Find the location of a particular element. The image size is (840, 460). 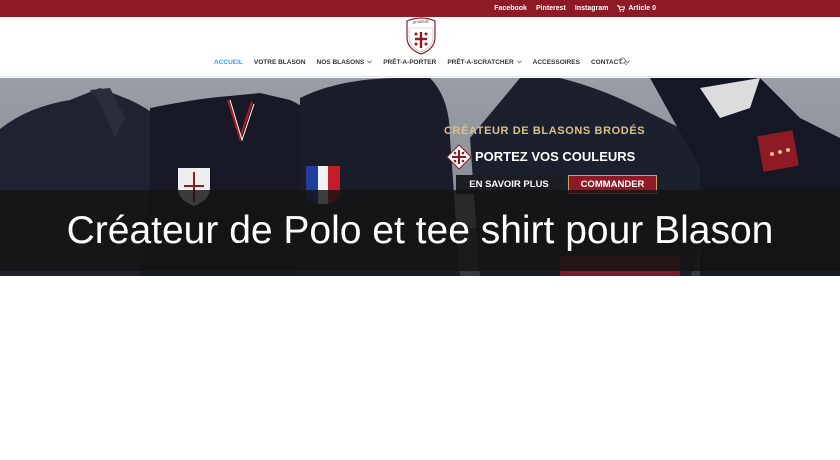

social-links: Facebook Pinterest Instagram Article 0 is located at coordinates (575, 8).